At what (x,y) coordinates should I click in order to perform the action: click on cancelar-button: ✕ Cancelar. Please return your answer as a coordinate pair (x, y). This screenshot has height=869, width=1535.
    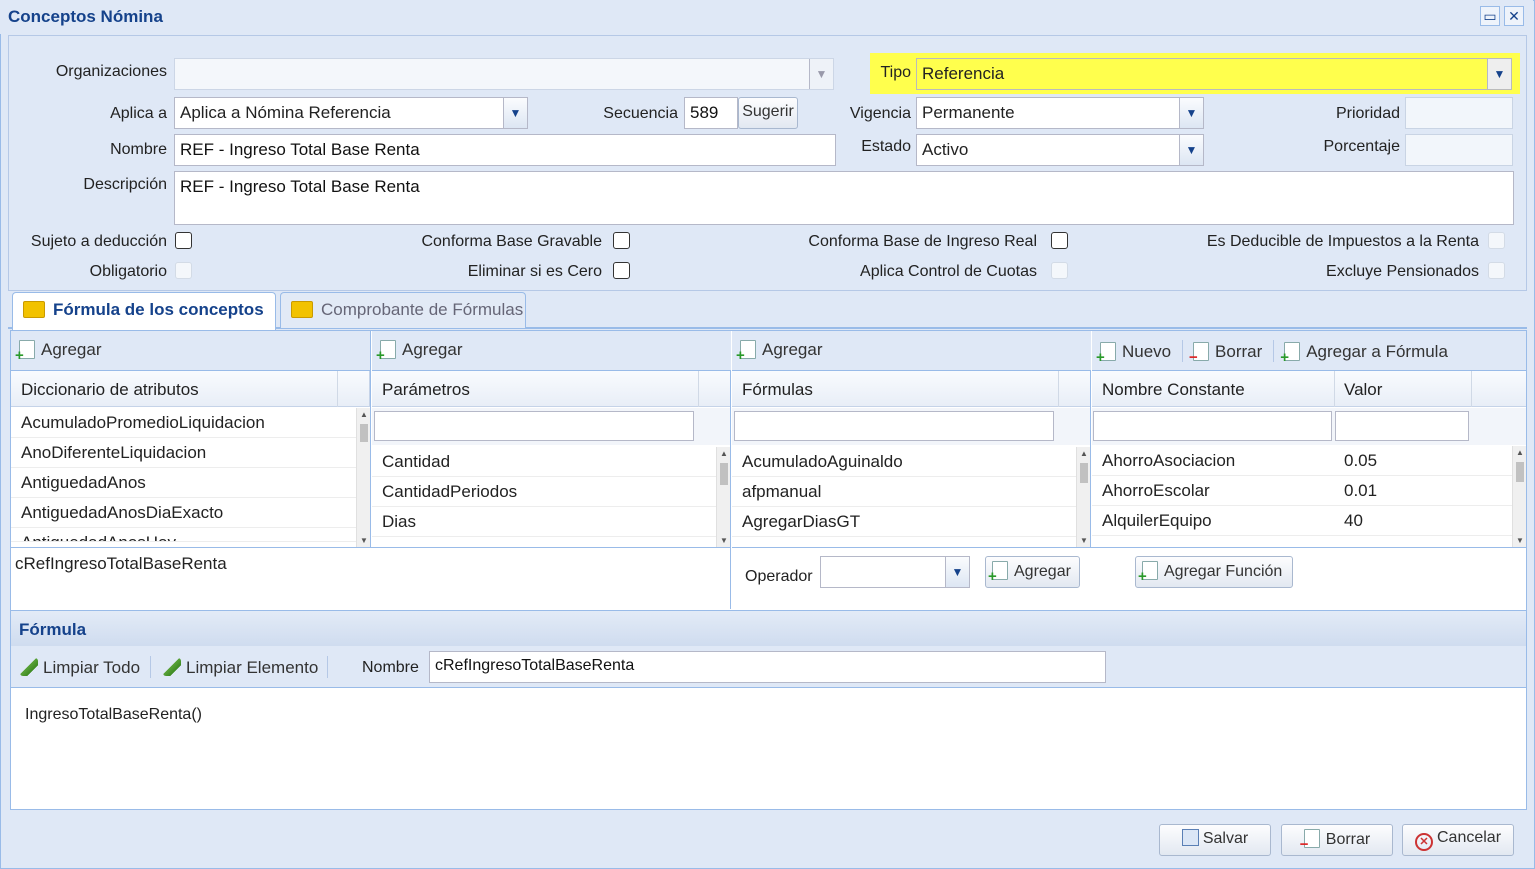
    Looking at the image, I should click on (1458, 840).